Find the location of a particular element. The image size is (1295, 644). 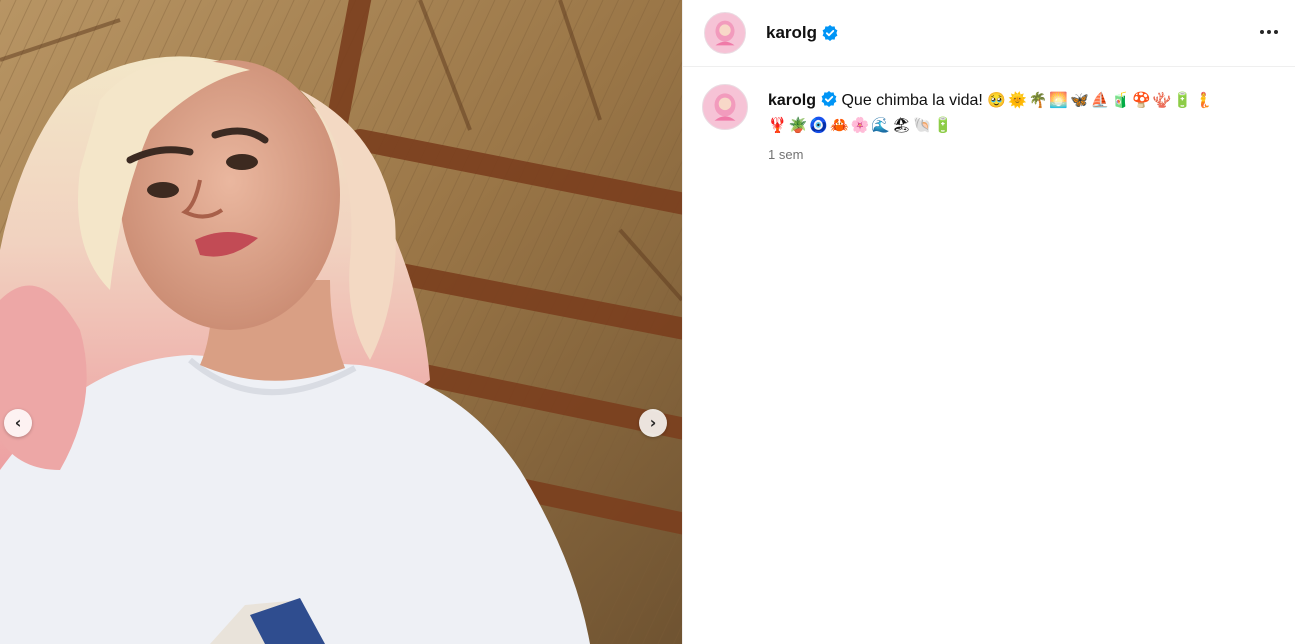

caption-username: karolg is located at coordinates (792, 100).